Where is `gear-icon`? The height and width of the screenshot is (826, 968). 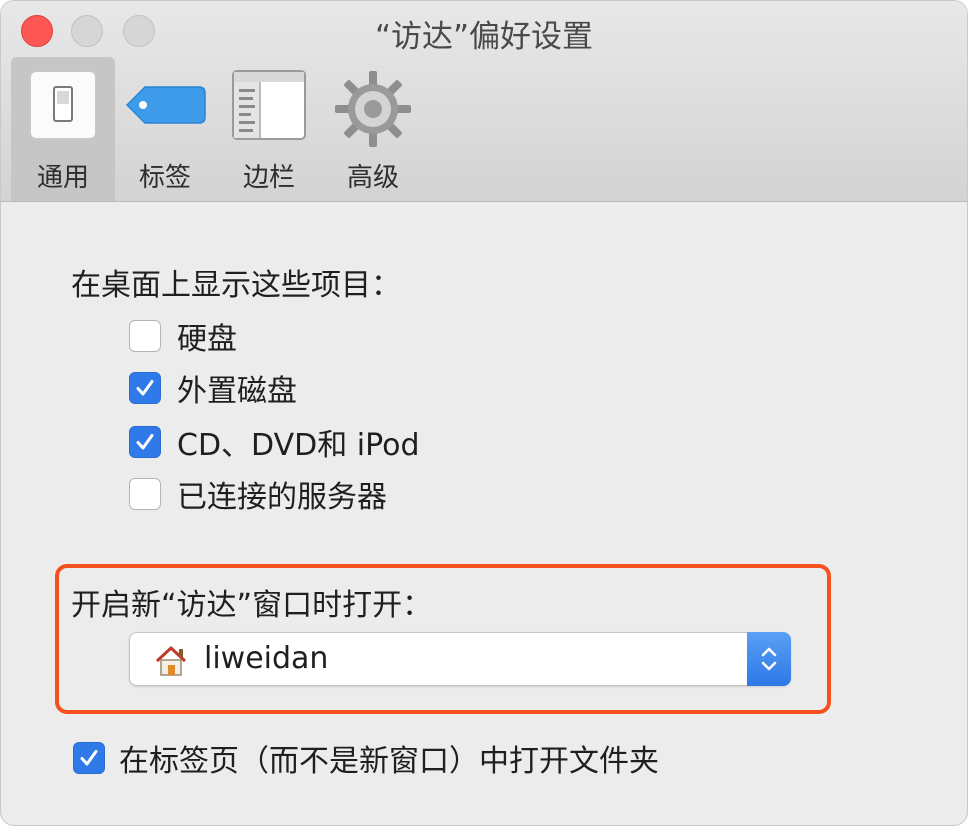
gear-icon is located at coordinates (373, 111).